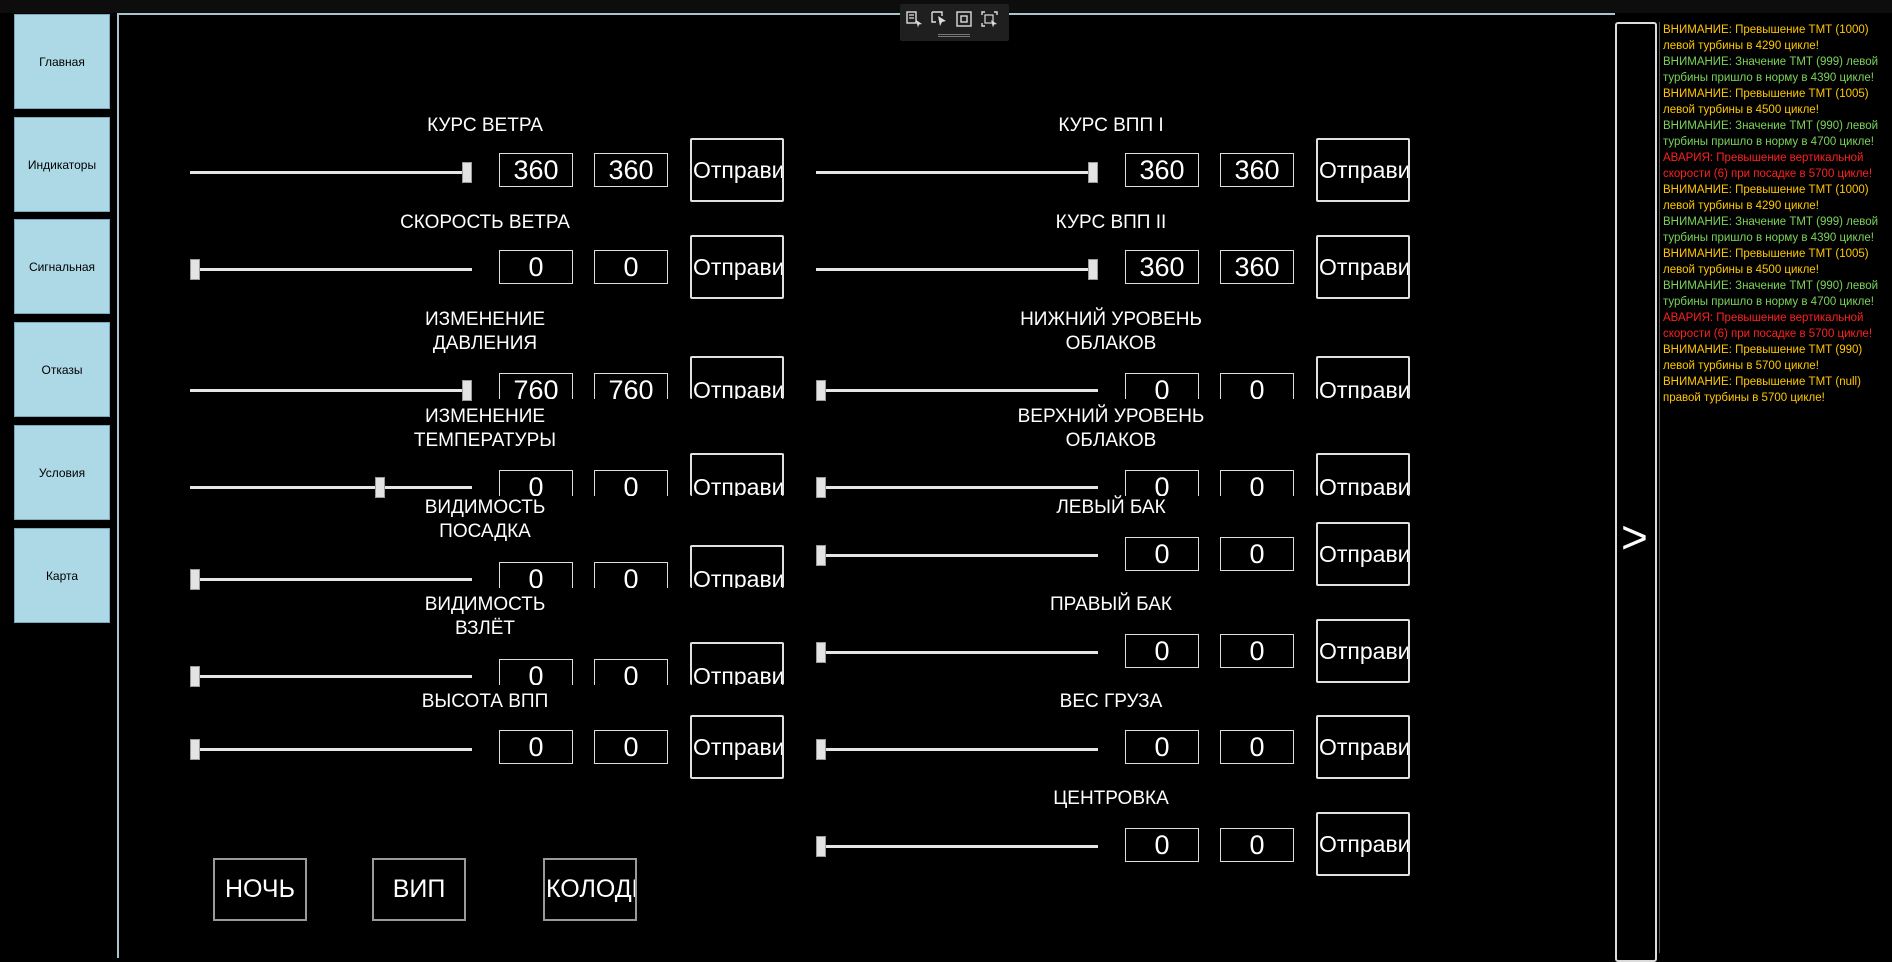 The height and width of the screenshot is (962, 1892). Describe the element at coordinates (331, 579) in the screenshot. I see `visibility-landing-slider` at that location.